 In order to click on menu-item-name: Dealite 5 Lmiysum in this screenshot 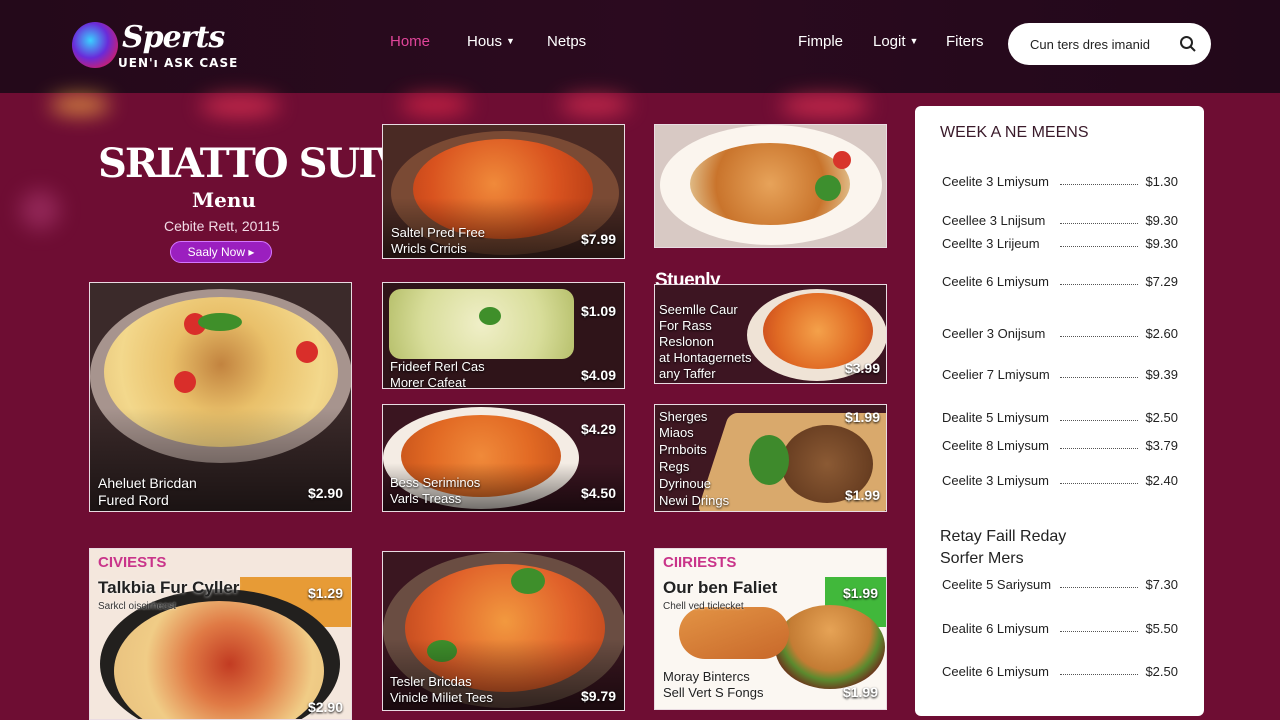, I will do `click(995, 417)`.